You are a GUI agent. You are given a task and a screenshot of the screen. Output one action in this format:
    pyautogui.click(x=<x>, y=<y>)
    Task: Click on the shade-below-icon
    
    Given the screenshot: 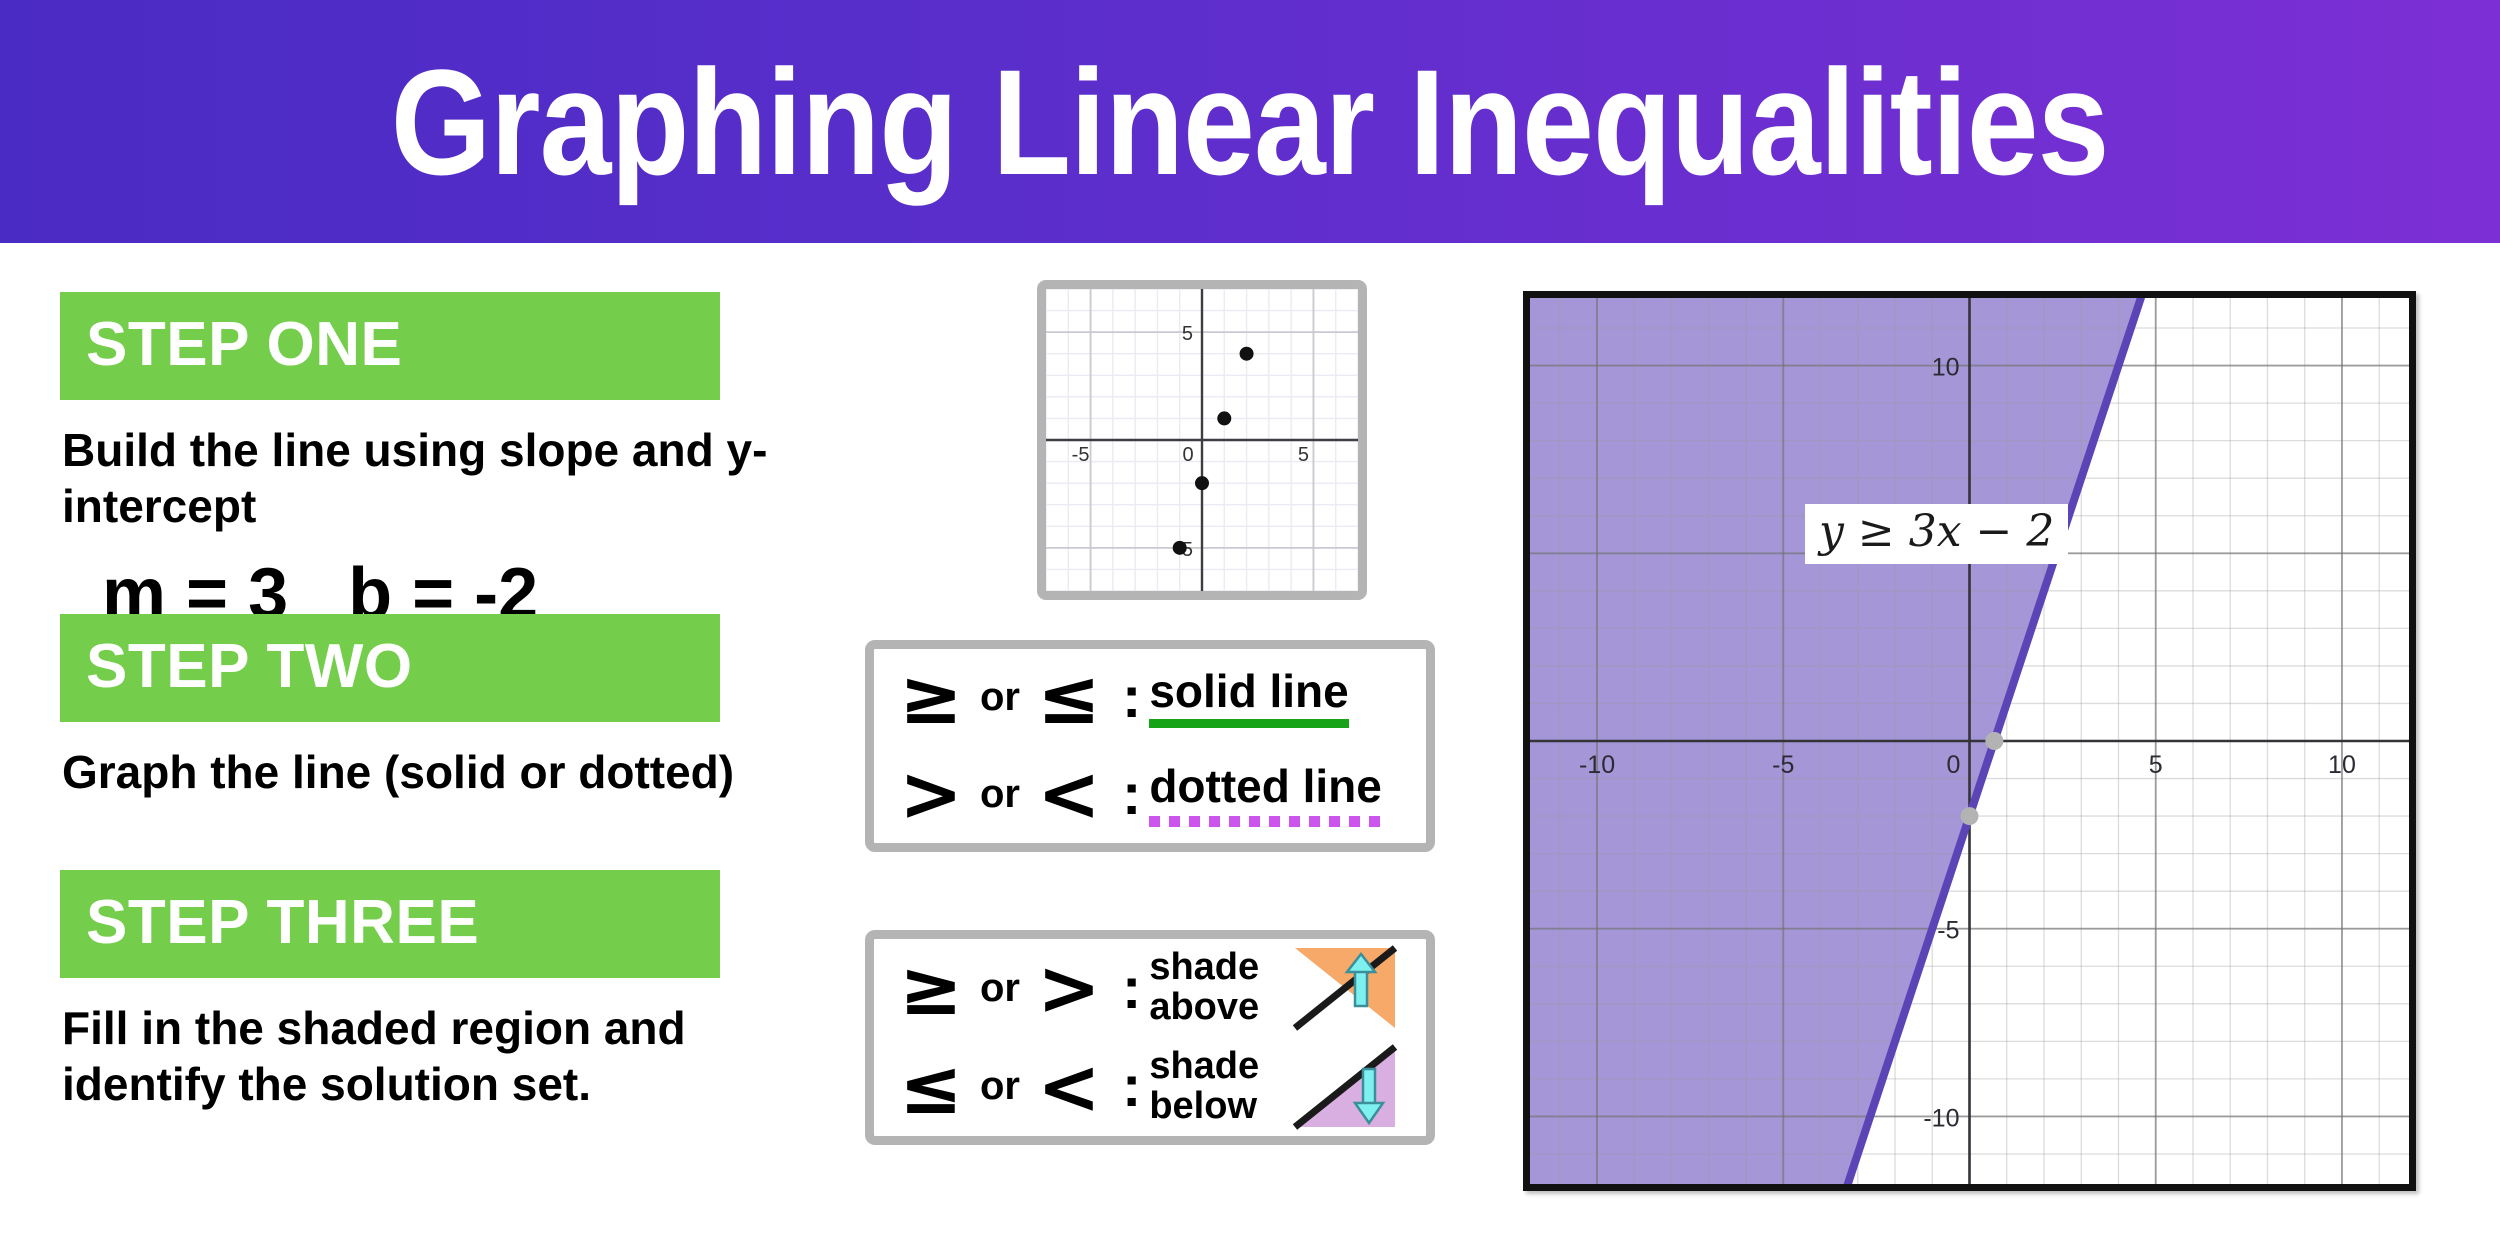 What is the action you would take?
    pyautogui.click(x=1345, y=1087)
    